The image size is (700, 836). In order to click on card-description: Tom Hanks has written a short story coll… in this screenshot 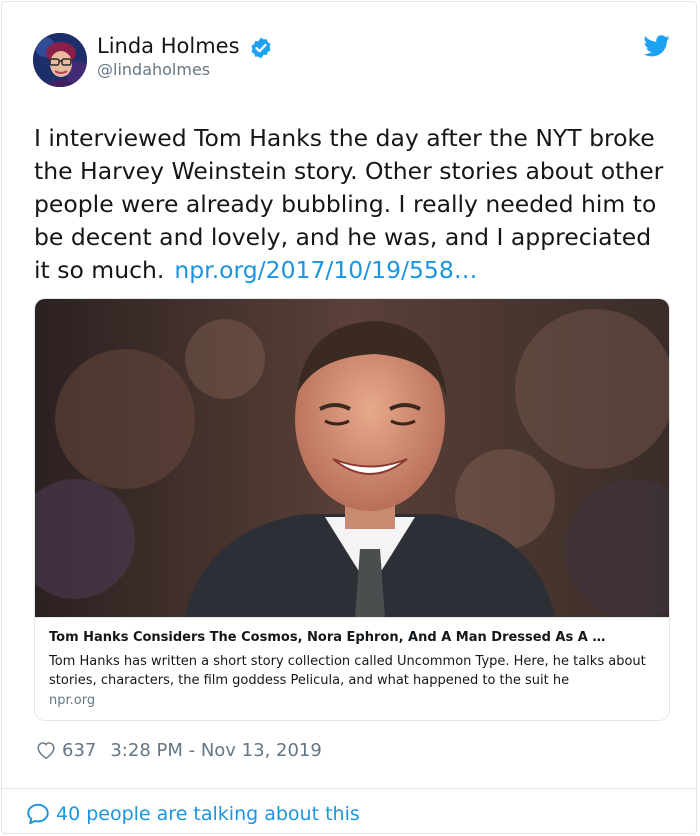, I will do `click(347, 671)`.